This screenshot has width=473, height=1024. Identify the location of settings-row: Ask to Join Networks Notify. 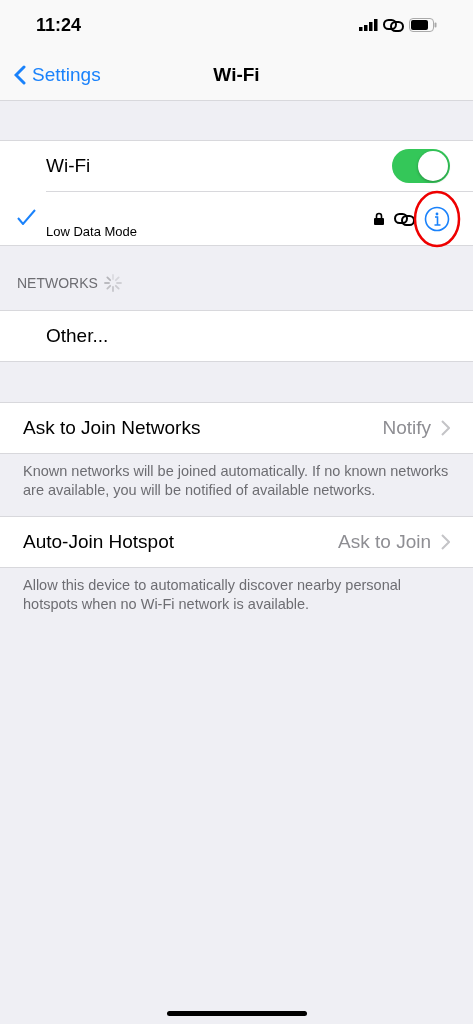
(236, 428).